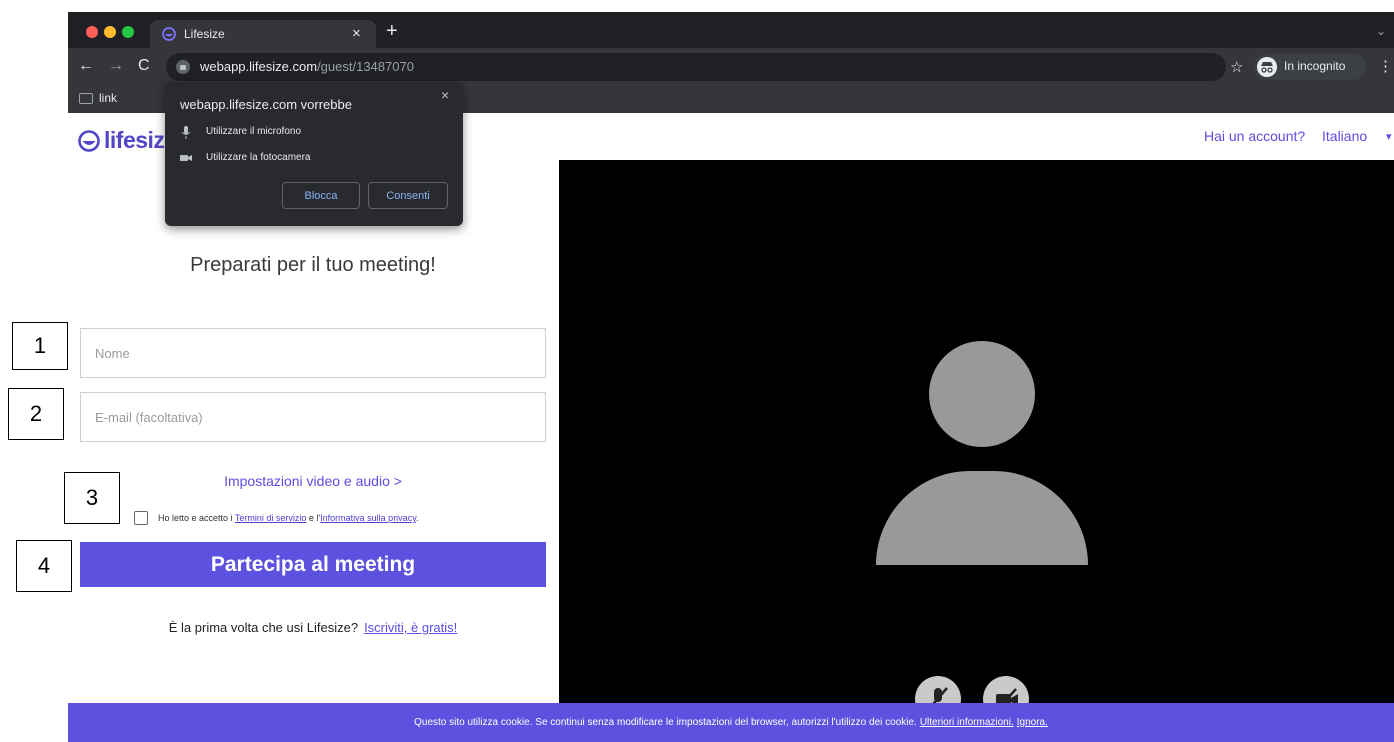  Describe the element at coordinates (263, 34) in the screenshot. I see `tab-lifesize: Lifesize ×` at that location.